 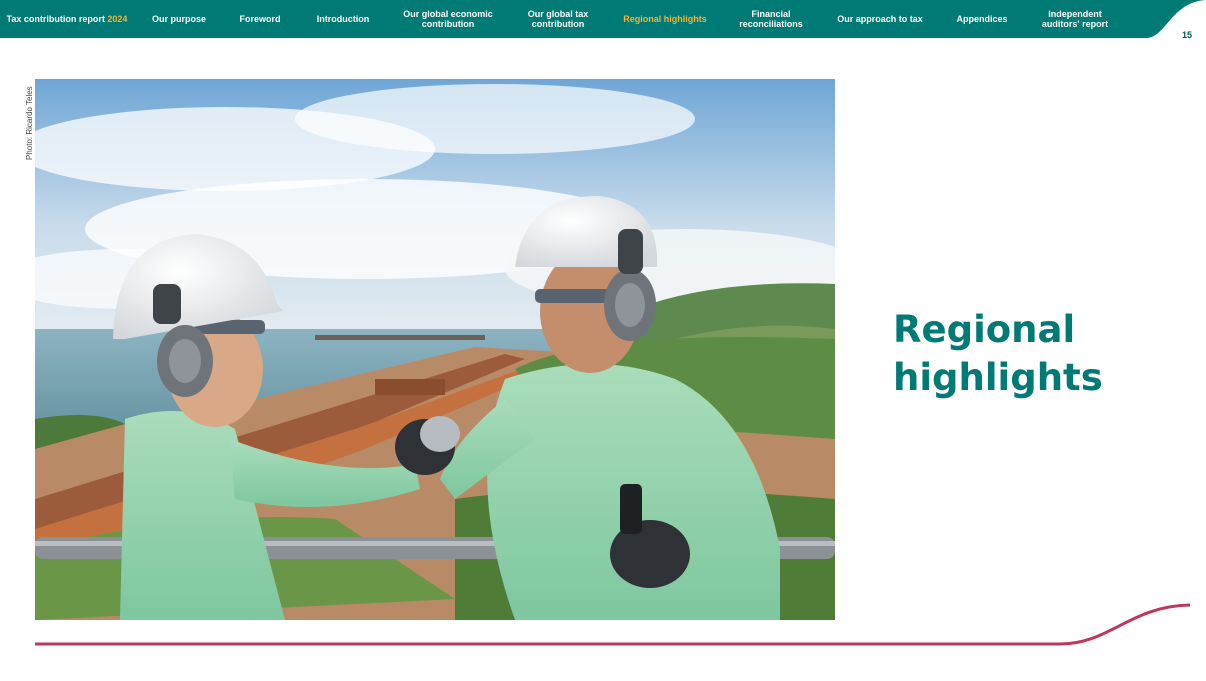 I want to click on nav-appendices: Appendices, so click(x=982, y=19).